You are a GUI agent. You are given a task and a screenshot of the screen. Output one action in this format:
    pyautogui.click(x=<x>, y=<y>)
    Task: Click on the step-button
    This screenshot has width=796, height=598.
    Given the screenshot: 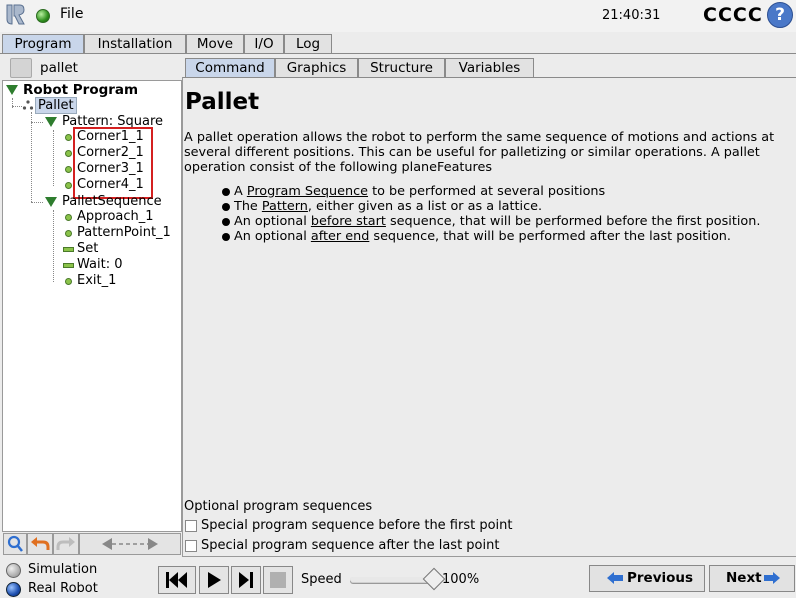 What is the action you would take?
    pyautogui.click(x=246, y=580)
    